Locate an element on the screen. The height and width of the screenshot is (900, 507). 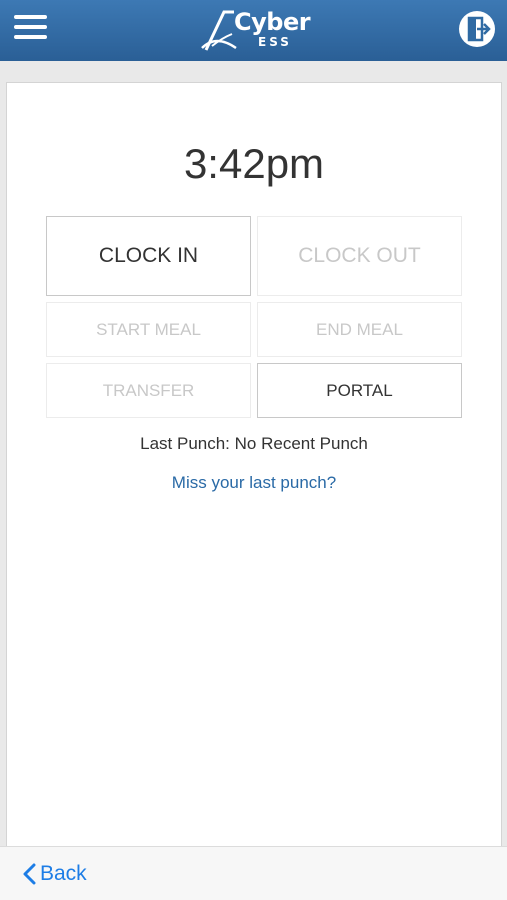
cyber-ess-logo: Cyber ESS is located at coordinates (258, 30).